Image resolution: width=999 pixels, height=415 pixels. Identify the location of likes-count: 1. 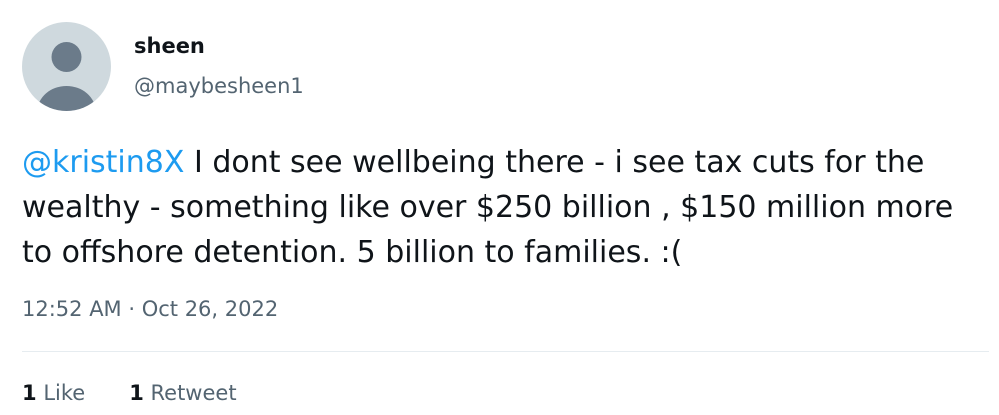
(29, 393).